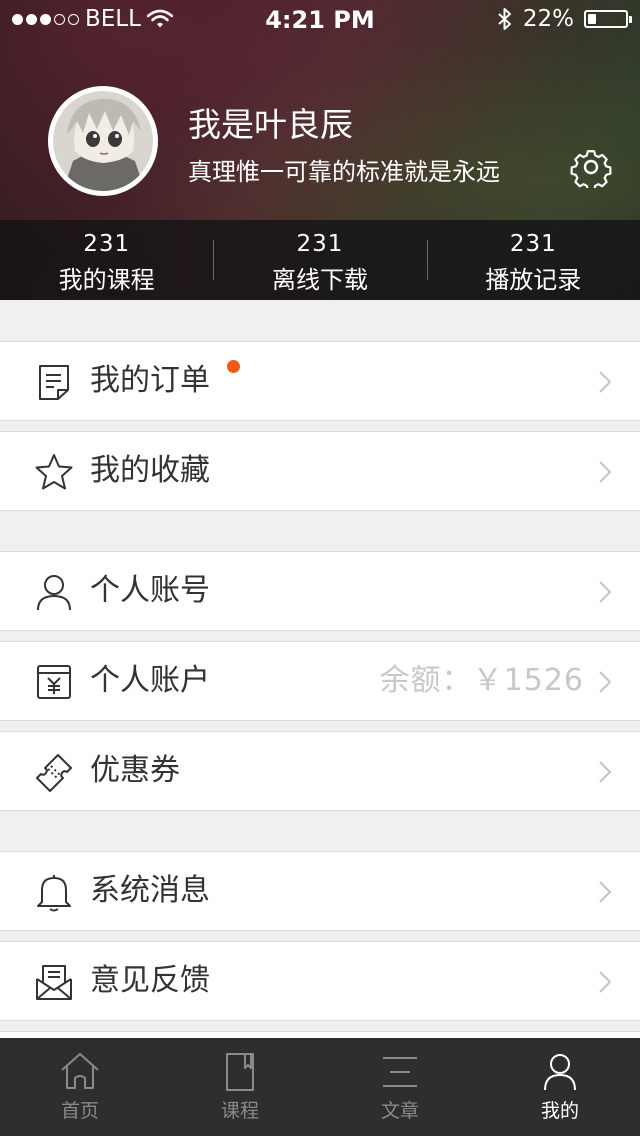  I want to click on status-right: 22%, so click(564, 19).